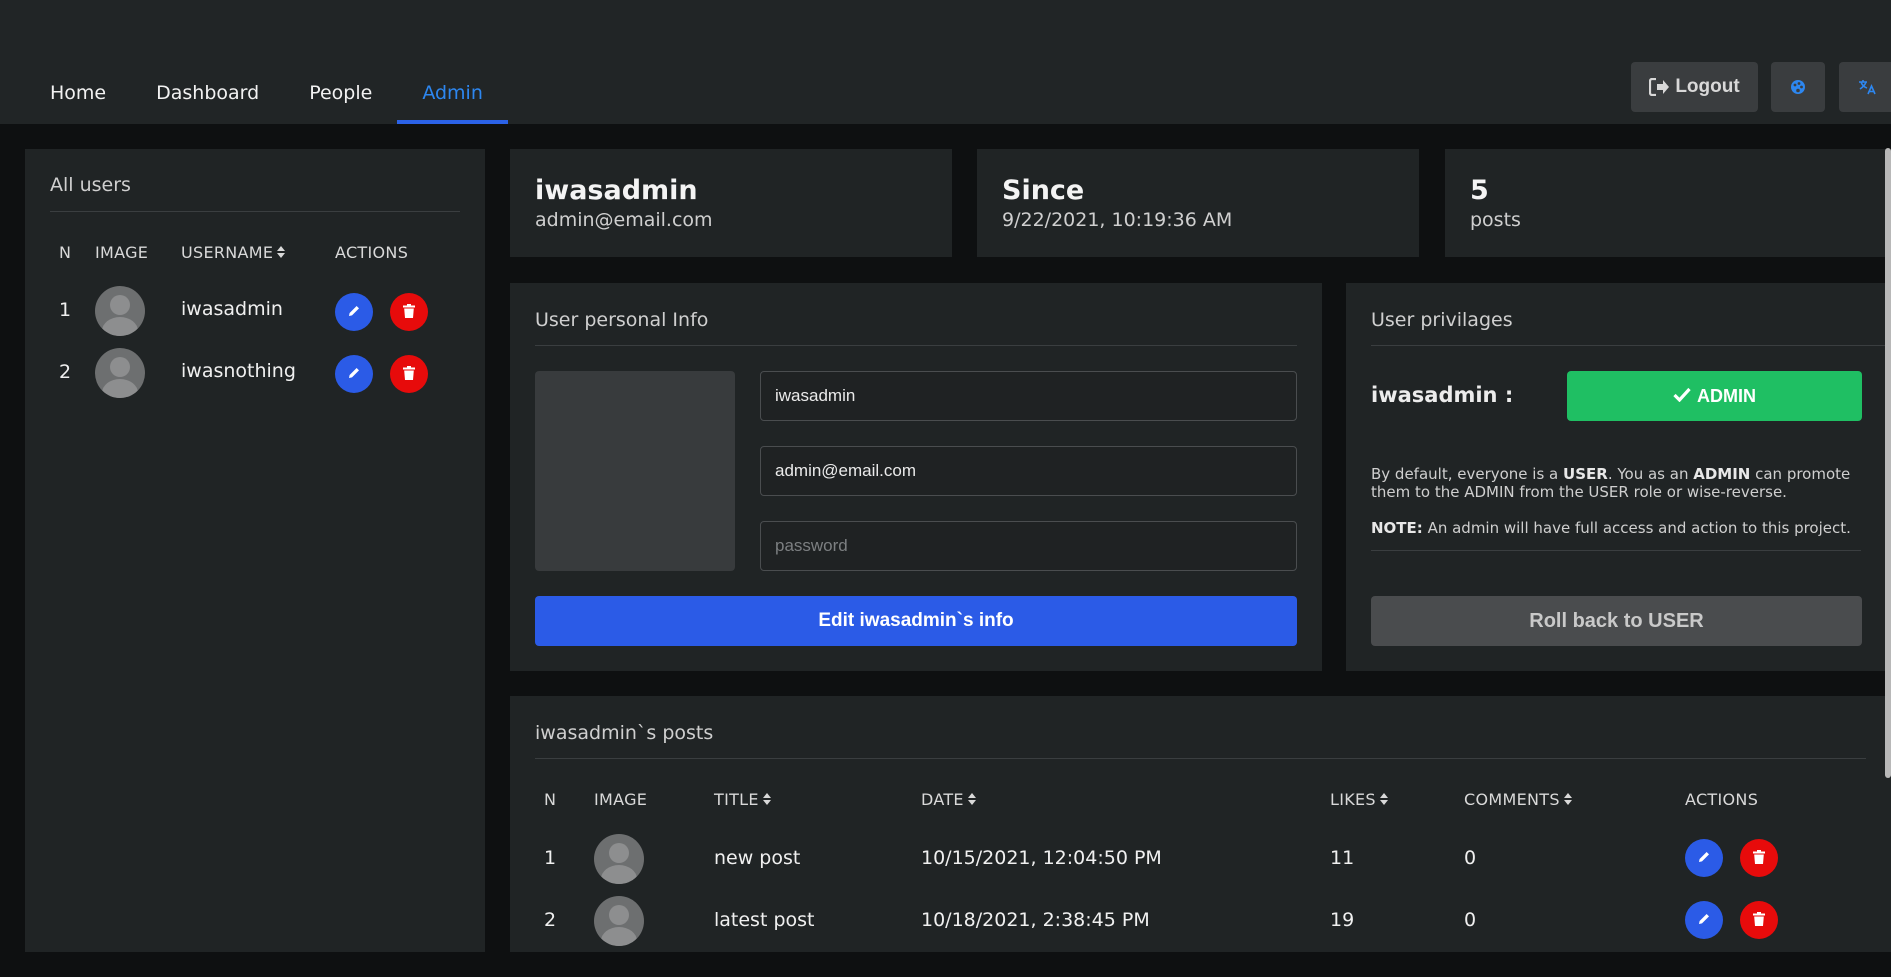  I want to click on since-label: Since, so click(1043, 190).